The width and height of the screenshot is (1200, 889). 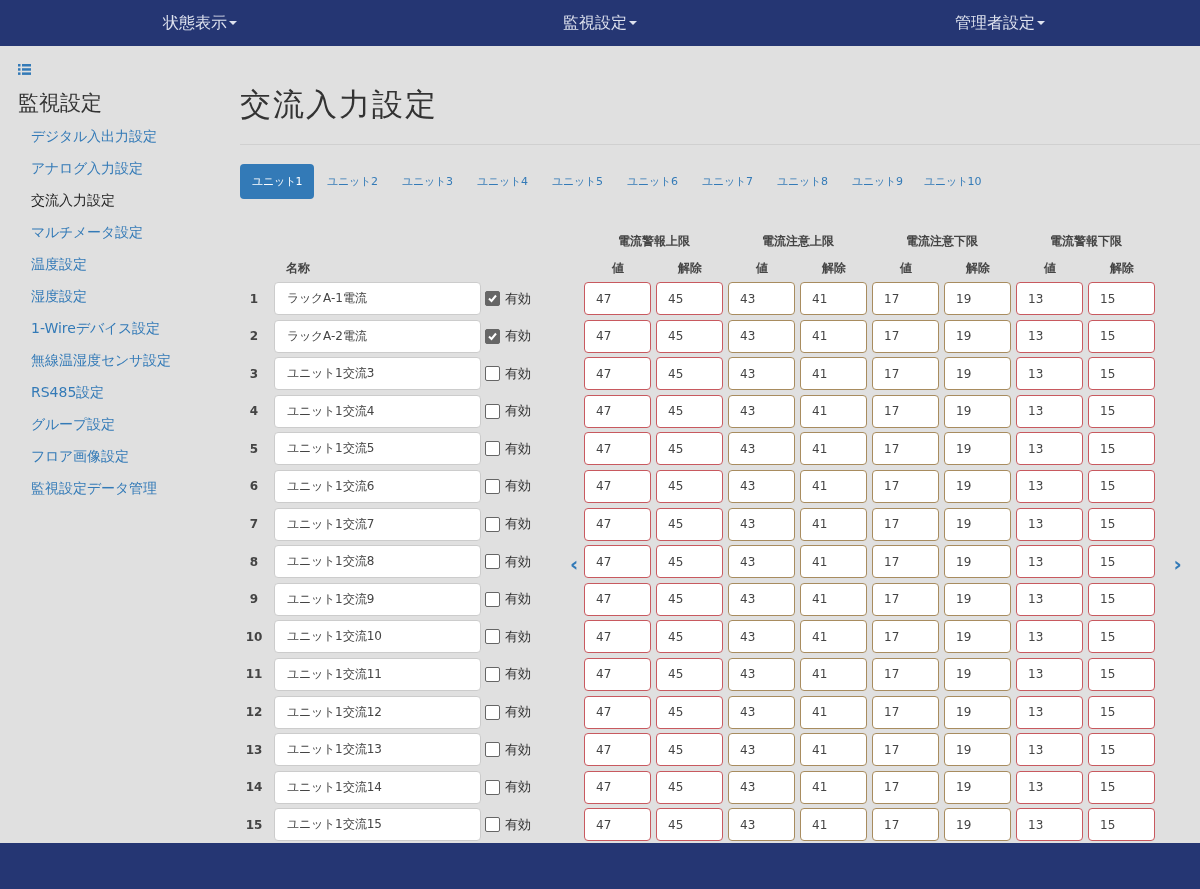 I want to click on sidebar-link: 交流入力設定, so click(x=130, y=200).